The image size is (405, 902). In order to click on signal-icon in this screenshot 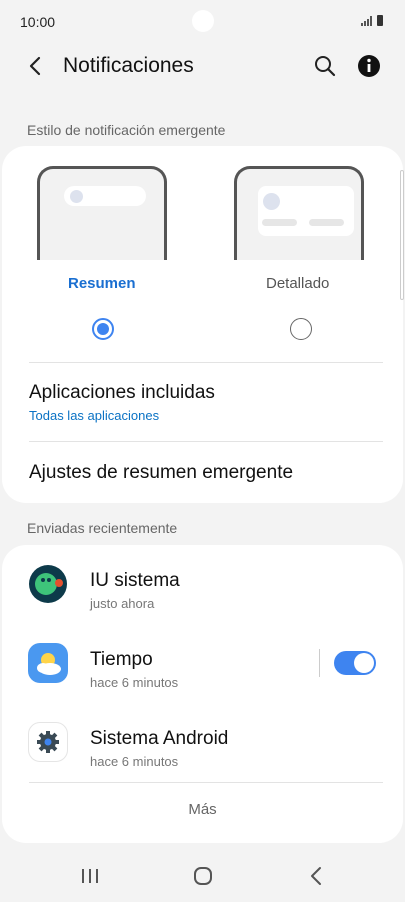, I will do `click(366, 21)`.